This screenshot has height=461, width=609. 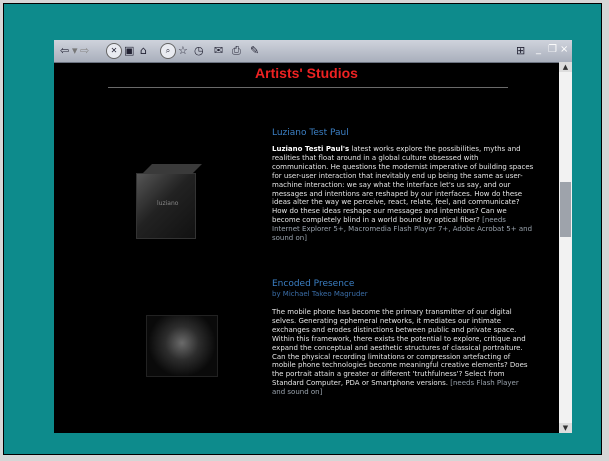 I want to click on favorites-icon: ☆, so click(x=183, y=50).